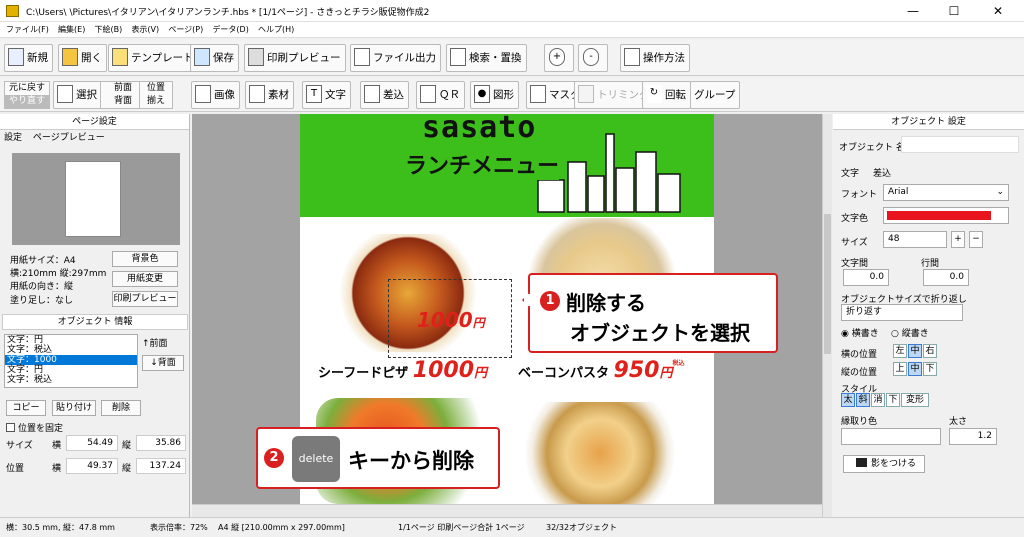 This screenshot has width=1024, height=537. Describe the element at coordinates (153, 58) in the screenshot. I see `template-button: テンプレート` at that location.